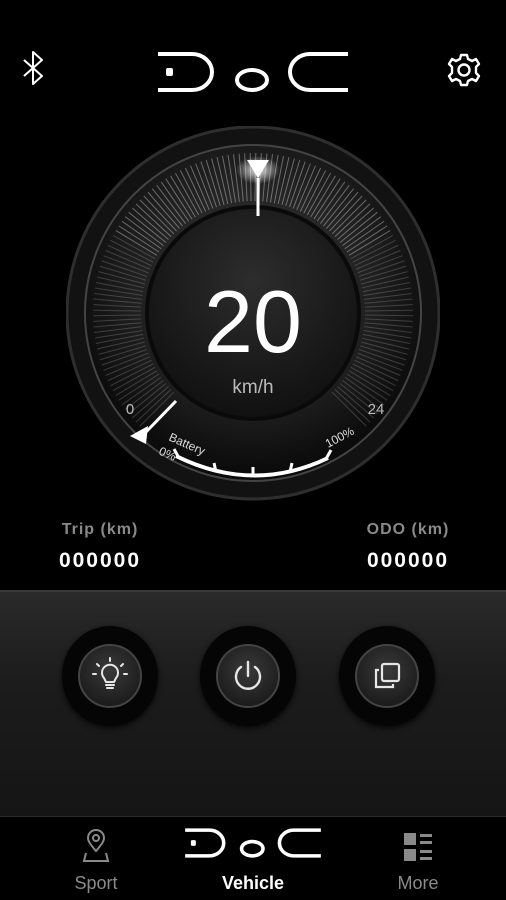  What do you see at coordinates (253, 883) in the screenshot?
I see `nav-label-vehicle: Vehicle` at bounding box center [253, 883].